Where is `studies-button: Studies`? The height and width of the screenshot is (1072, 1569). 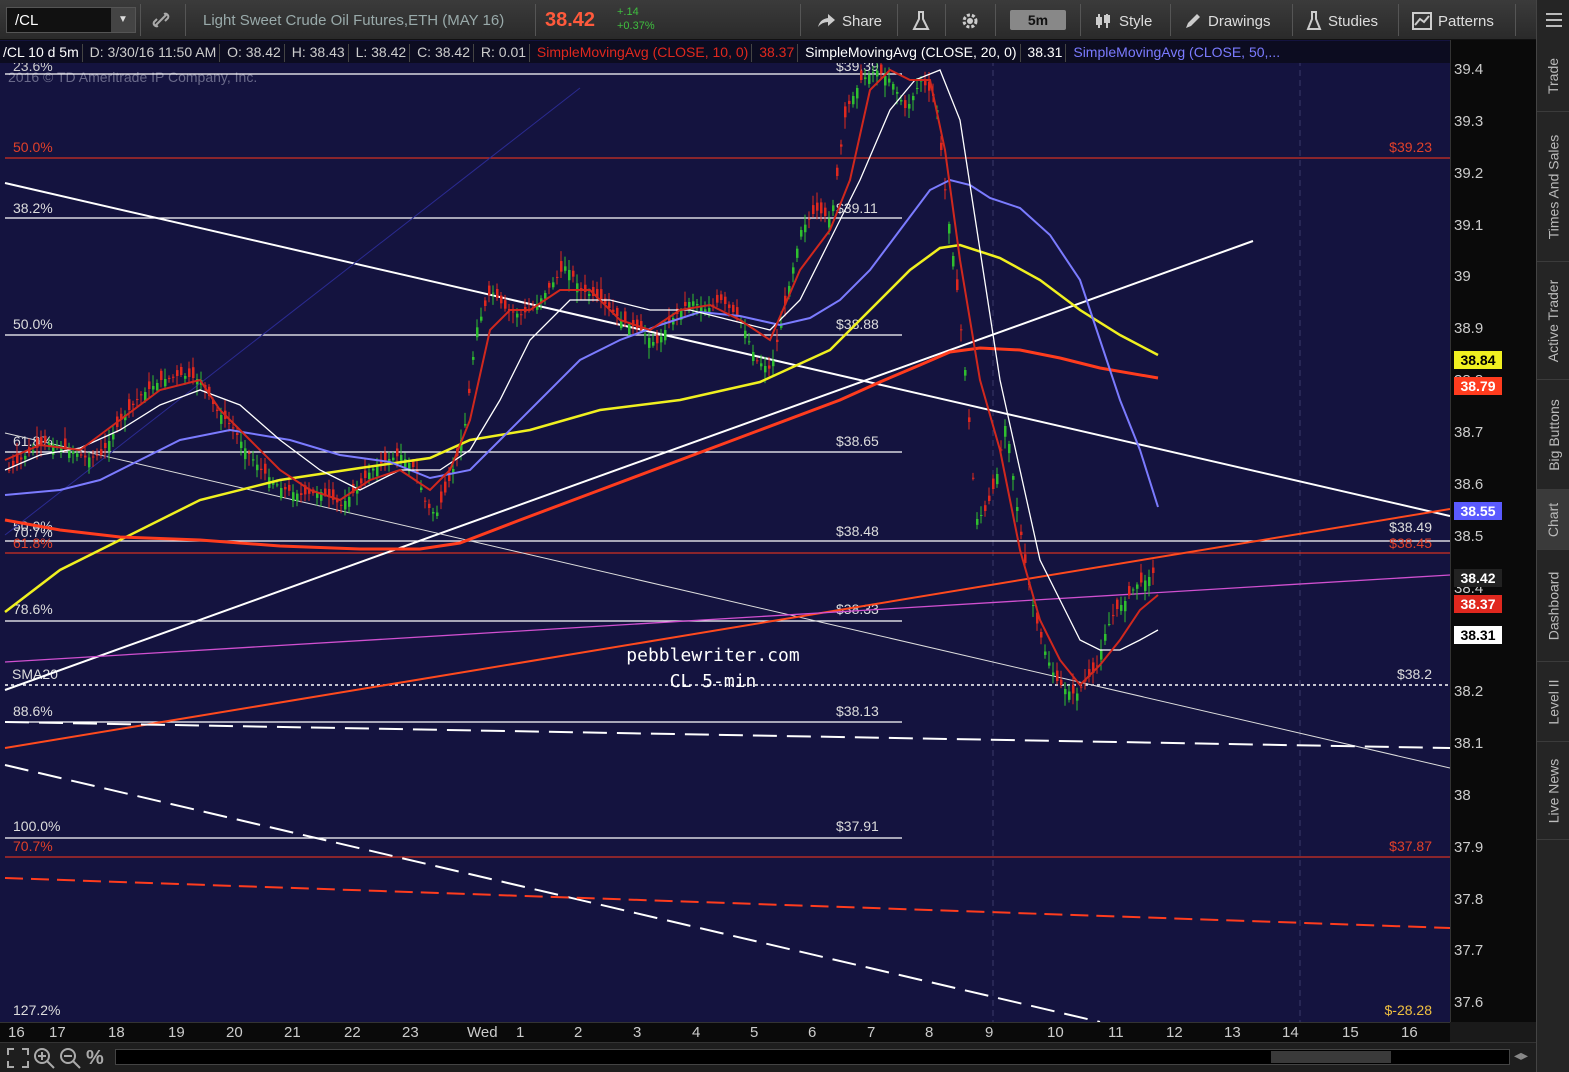
studies-button: Studies is located at coordinates (1342, 21).